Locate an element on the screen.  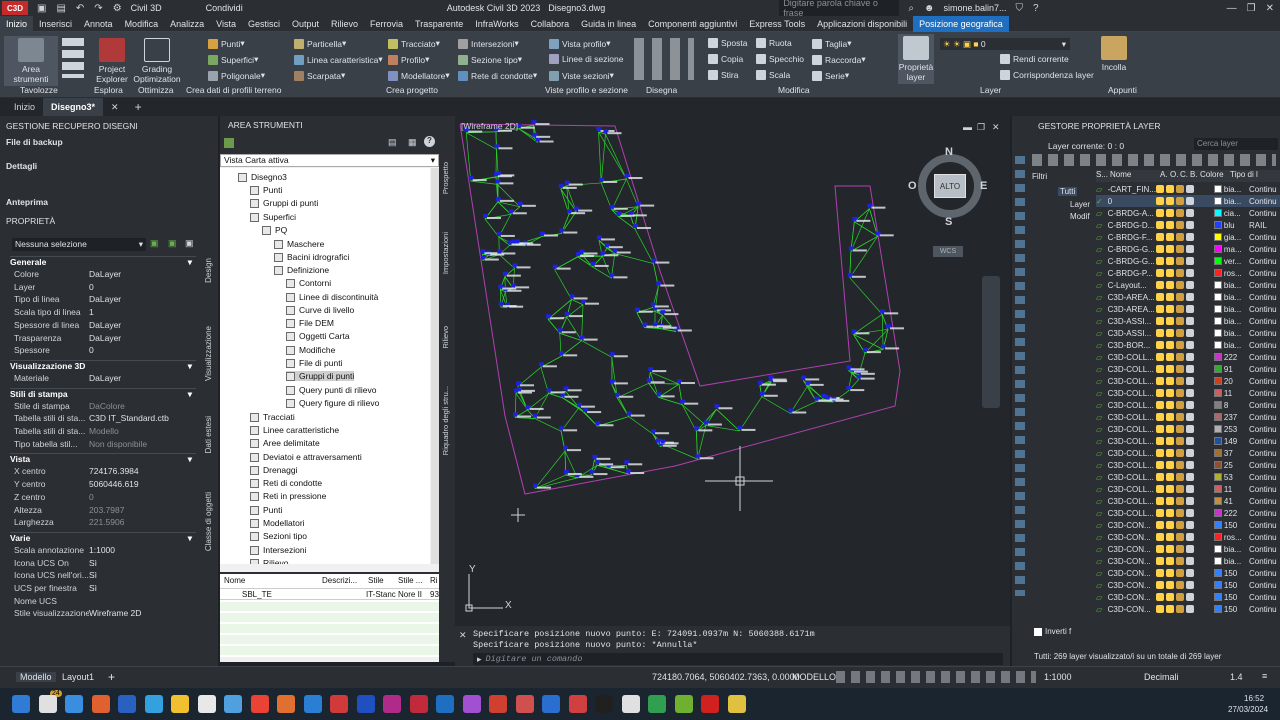
tree-node: Reti di condotte is located at coordinates (286, 483).